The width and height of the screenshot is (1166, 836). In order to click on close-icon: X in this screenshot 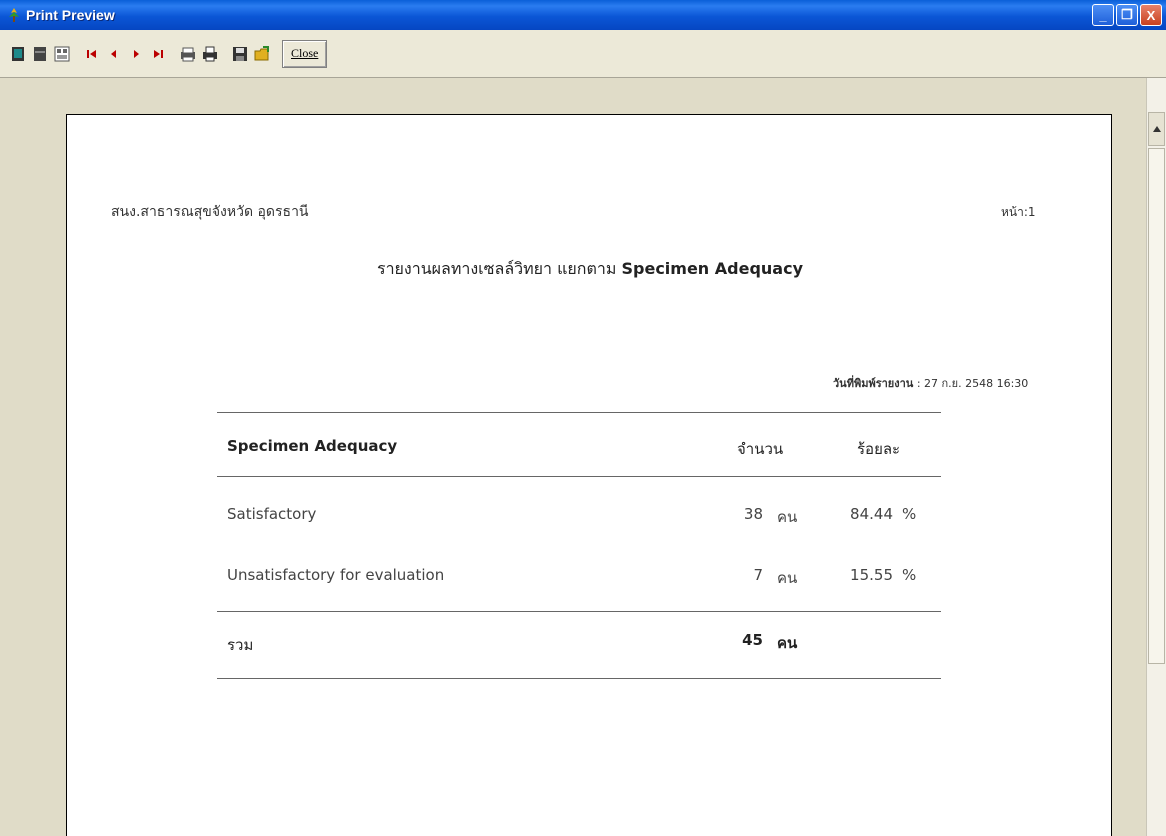, I will do `click(1151, 15)`.